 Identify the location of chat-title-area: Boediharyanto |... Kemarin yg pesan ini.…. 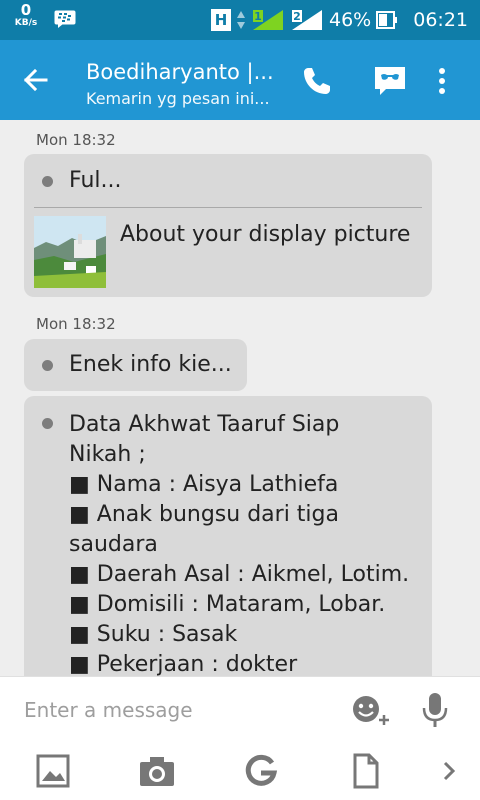
(186, 84).